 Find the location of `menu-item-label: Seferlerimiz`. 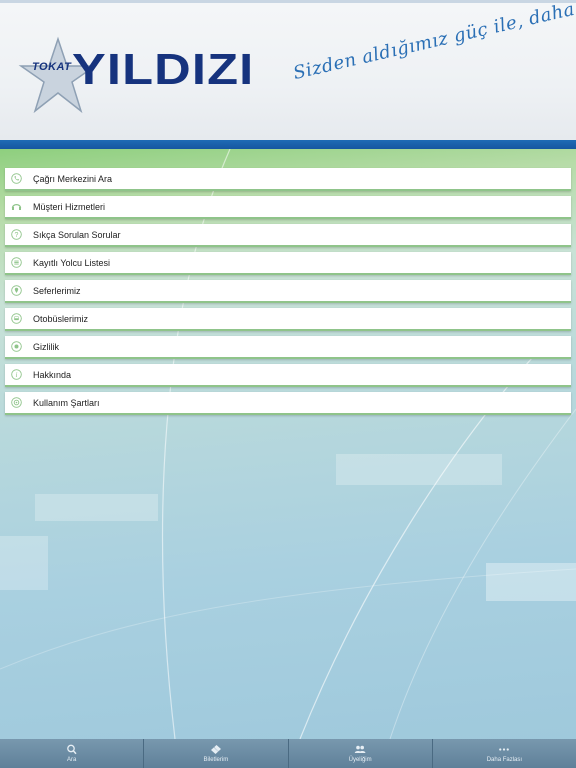

menu-item-label: Seferlerimiz is located at coordinates (57, 290).